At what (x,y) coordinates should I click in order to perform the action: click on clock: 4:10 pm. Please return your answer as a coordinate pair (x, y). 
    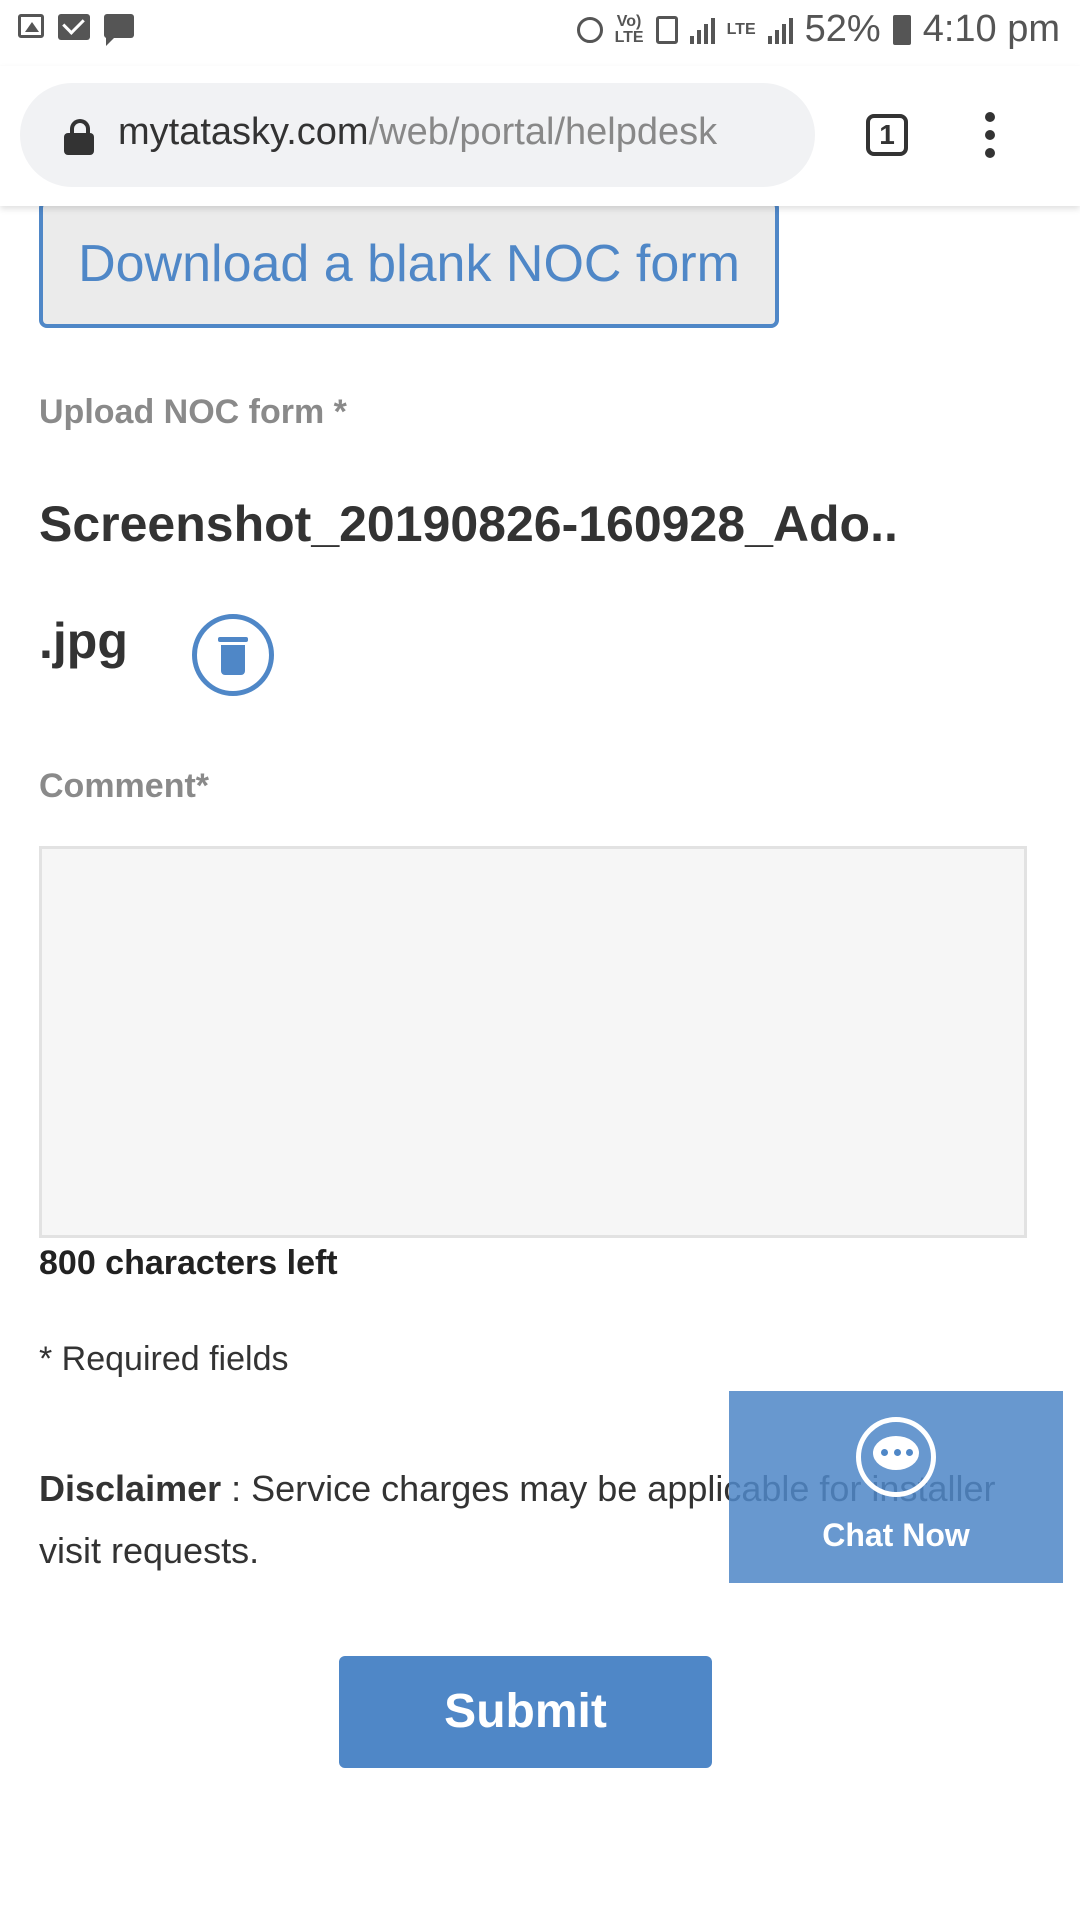
    Looking at the image, I should click on (991, 29).